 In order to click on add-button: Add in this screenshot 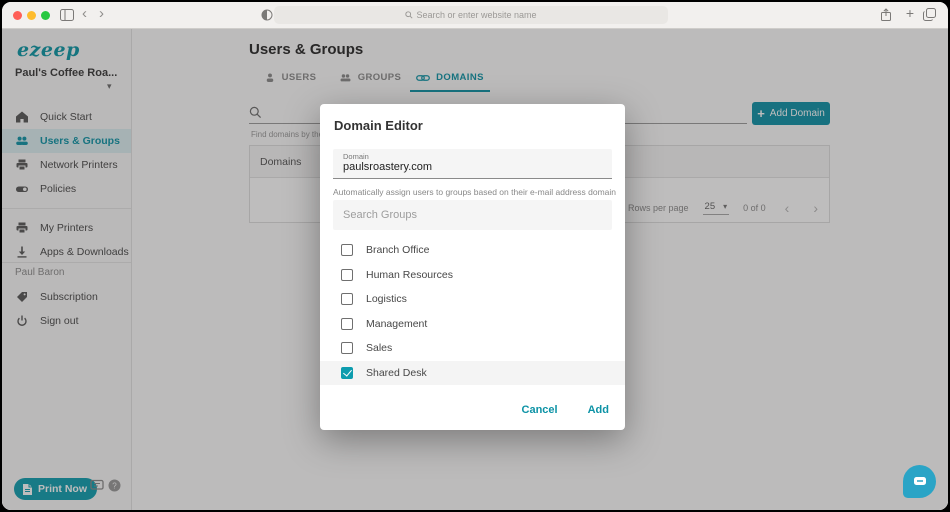, I will do `click(598, 410)`.